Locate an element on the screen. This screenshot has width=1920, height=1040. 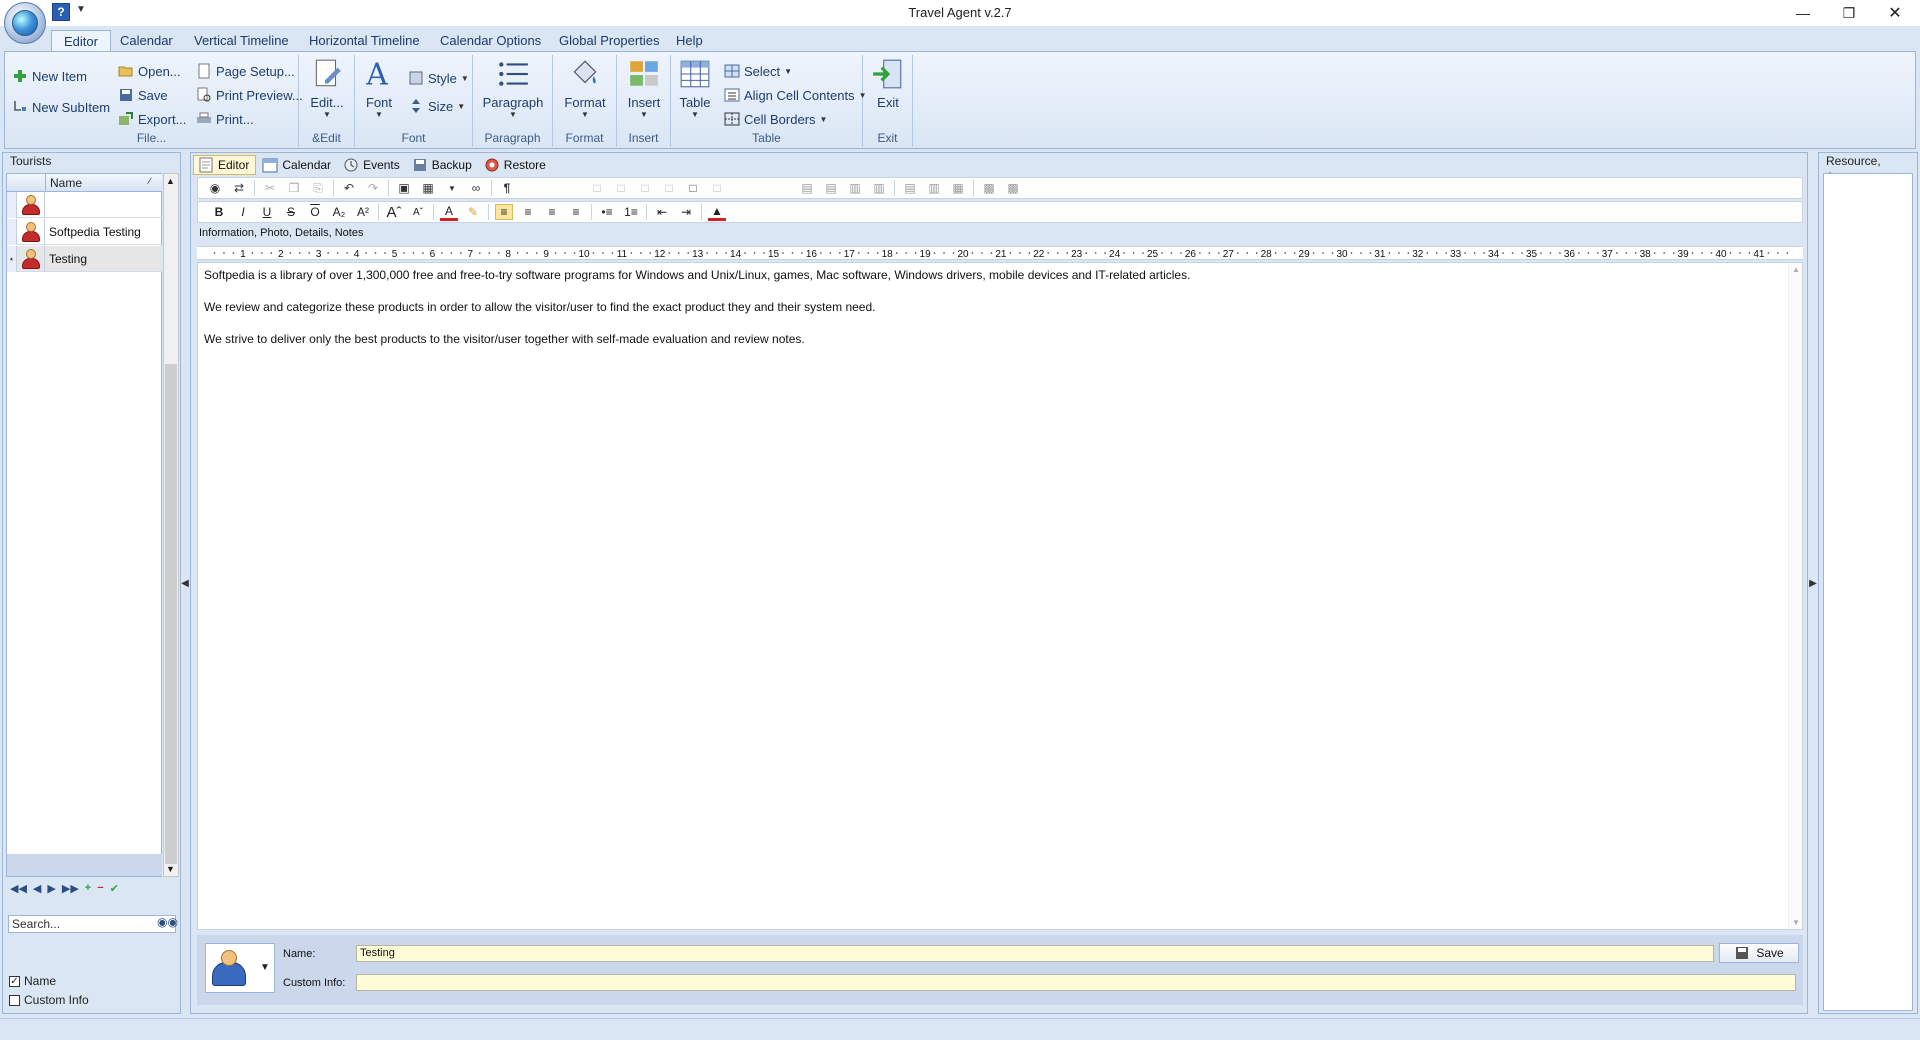
pilcrow-icon: ¶ is located at coordinates (507, 188).